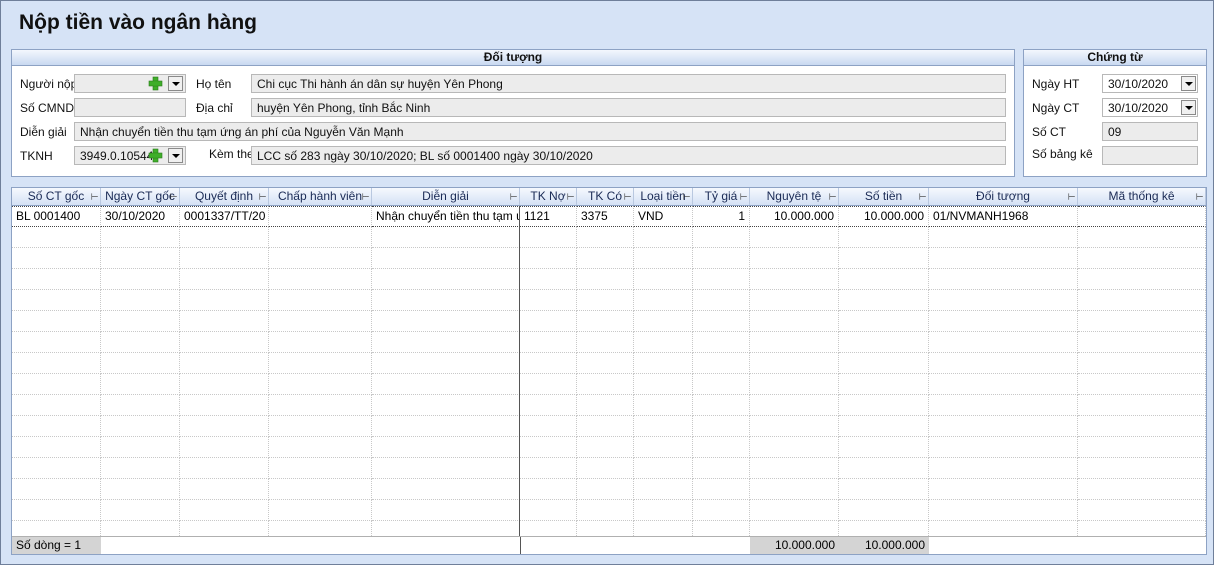  I want to click on column-header-tk-co: TK Có ⊥, so click(605, 196).